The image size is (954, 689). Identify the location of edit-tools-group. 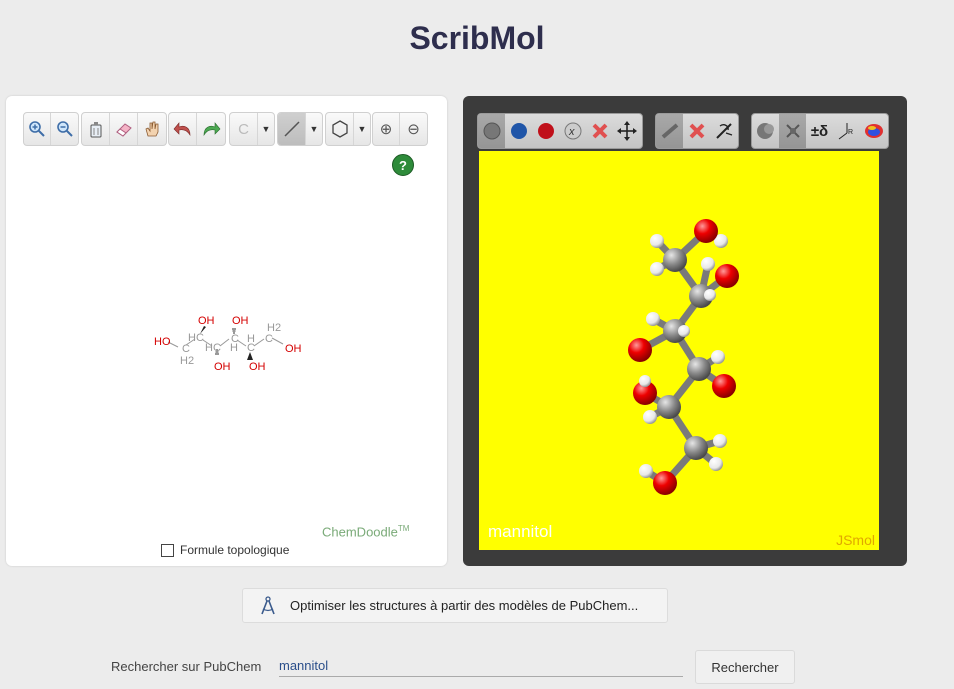
(124, 129).